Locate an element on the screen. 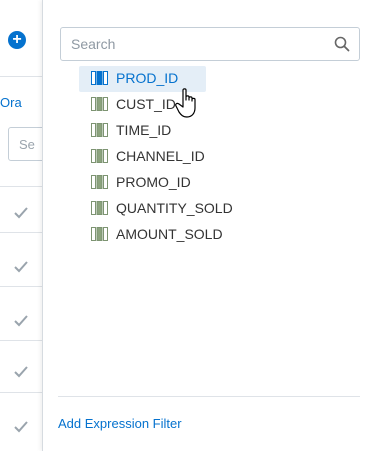 The image size is (373, 451). search-box is located at coordinates (210, 44).